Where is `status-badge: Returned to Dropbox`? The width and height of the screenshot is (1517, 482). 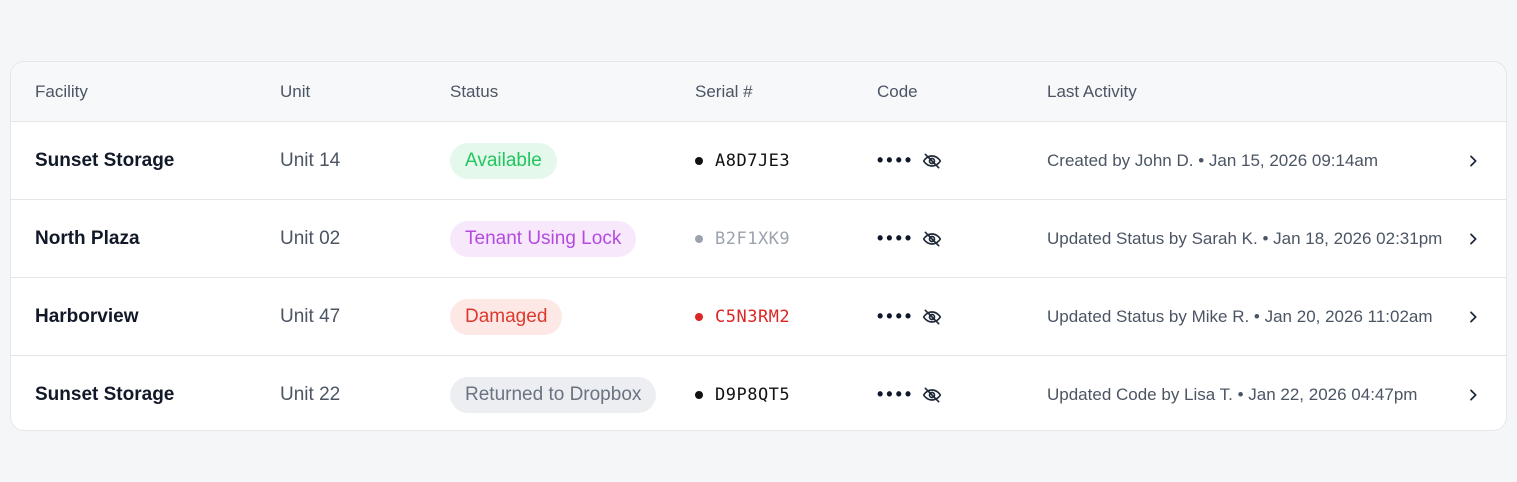
status-badge: Returned to Dropbox is located at coordinates (553, 394).